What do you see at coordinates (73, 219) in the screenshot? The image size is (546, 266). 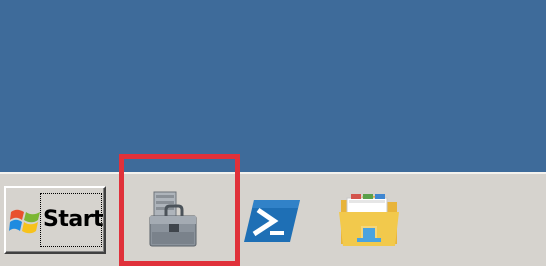 I see `start-label: Start` at bounding box center [73, 219].